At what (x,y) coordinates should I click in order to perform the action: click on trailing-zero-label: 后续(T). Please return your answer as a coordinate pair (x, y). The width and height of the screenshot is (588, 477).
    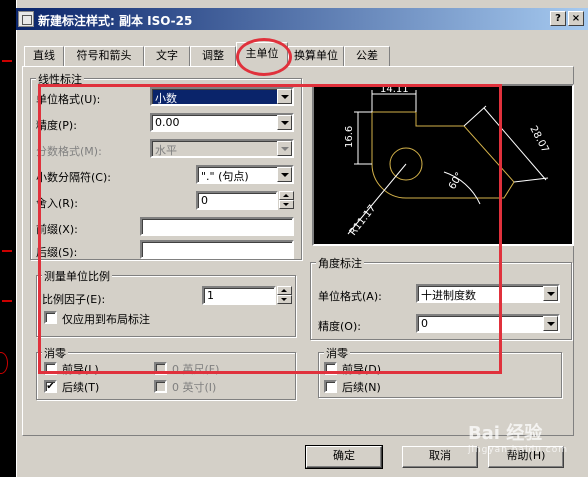
    Looking at the image, I should click on (81, 387).